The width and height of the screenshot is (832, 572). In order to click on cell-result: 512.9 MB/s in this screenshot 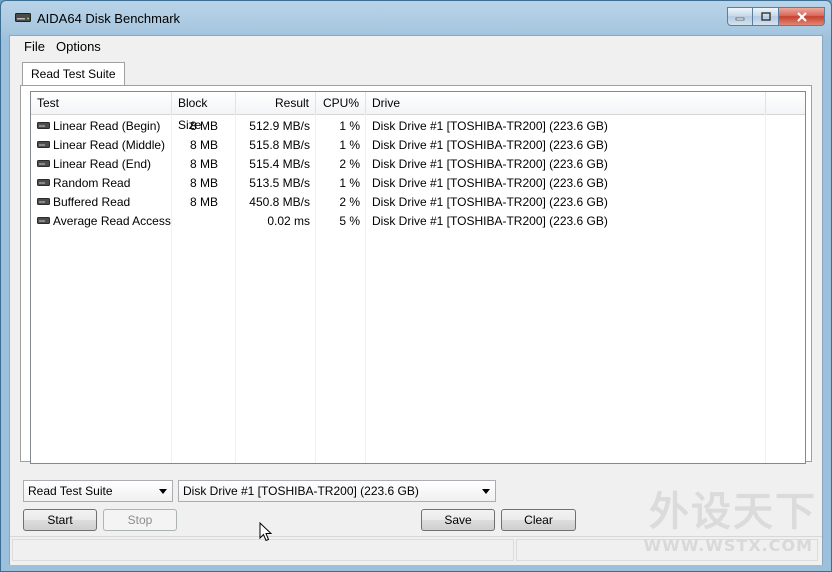, I will do `click(279, 126)`.